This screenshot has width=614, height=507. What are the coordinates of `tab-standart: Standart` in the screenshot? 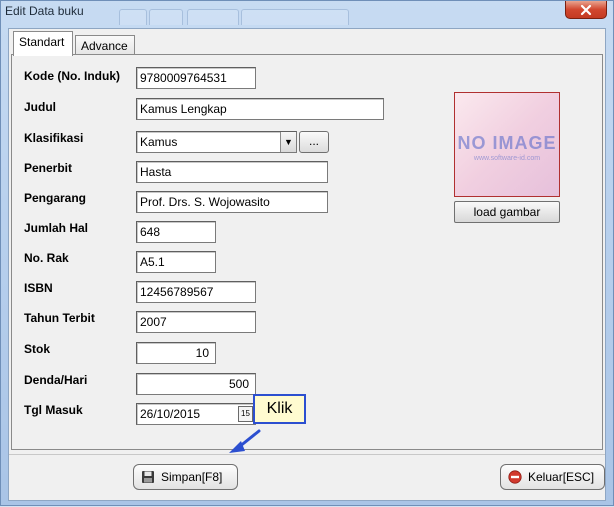 It's located at (43, 43).